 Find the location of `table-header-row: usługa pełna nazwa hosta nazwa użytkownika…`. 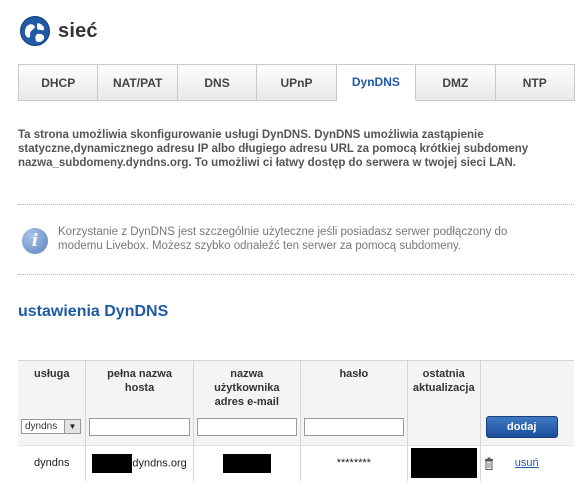

table-header-row: usługa pełna nazwa hosta nazwa użytkownika… is located at coordinates (296, 384).